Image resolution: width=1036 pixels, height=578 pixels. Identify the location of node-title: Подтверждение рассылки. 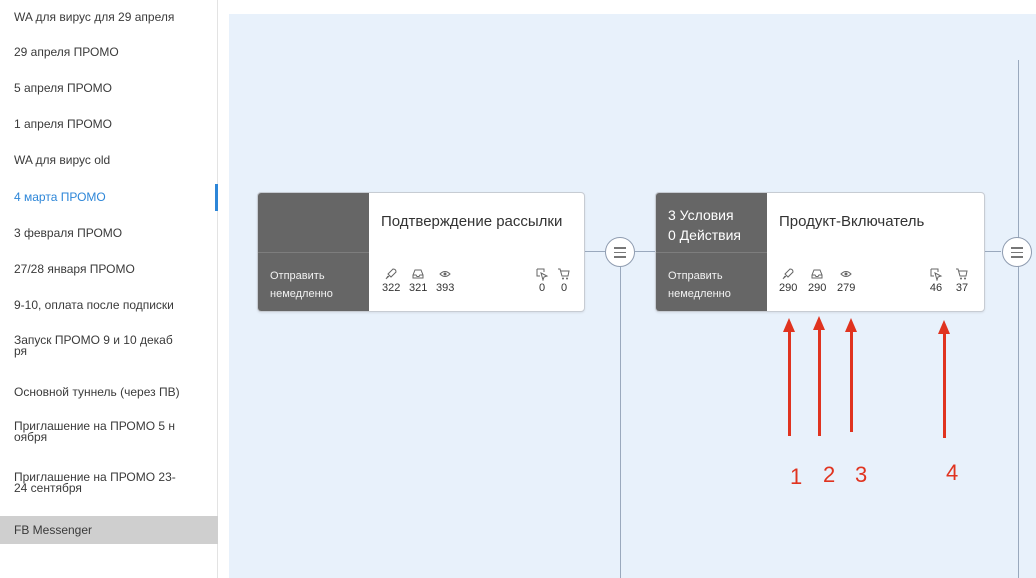
(471, 221).